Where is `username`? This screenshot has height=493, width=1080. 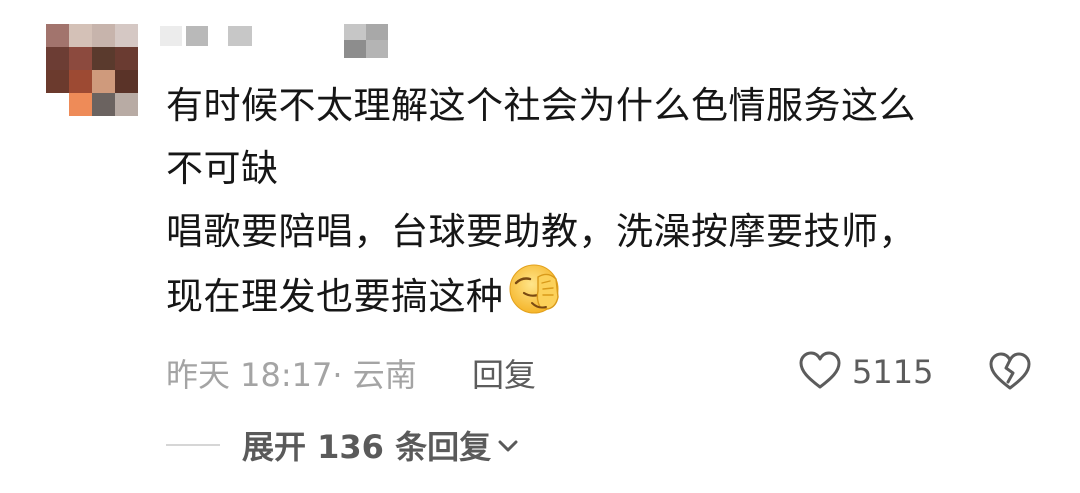 username is located at coordinates (280, 41).